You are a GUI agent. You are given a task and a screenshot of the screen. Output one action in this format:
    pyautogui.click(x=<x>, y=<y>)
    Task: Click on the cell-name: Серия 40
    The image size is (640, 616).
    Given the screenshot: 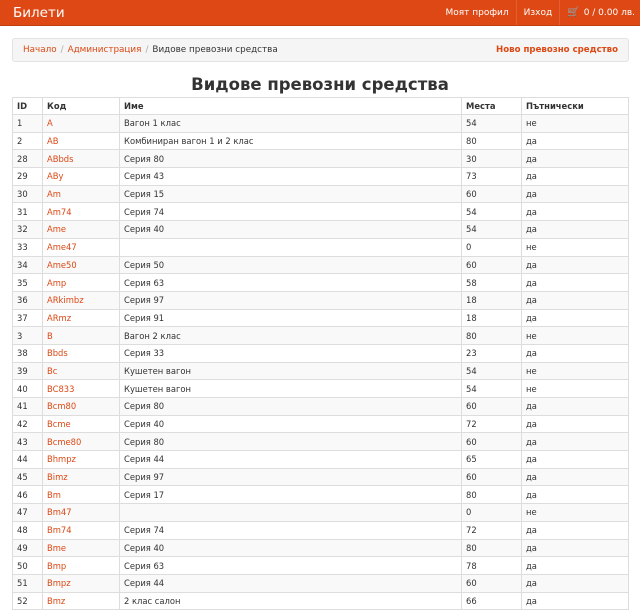 What is the action you would take?
    pyautogui.click(x=290, y=424)
    